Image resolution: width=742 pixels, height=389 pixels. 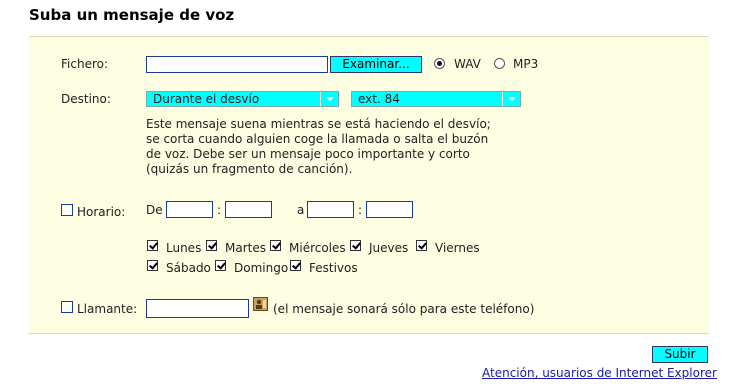 I want to click on wav-radio, so click(x=439, y=63).